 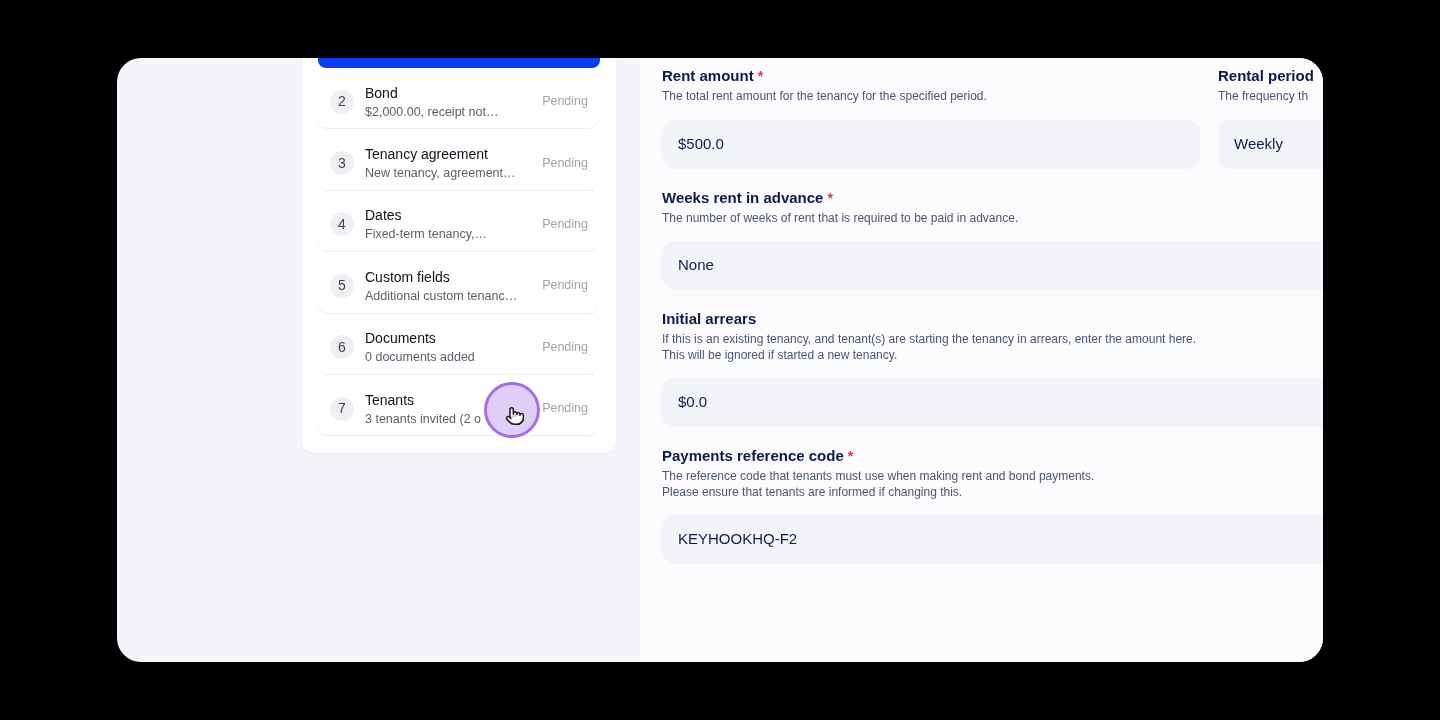 What do you see at coordinates (992, 402) in the screenshot?
I see `input-field: $0.0` at bounding box center [992, 402].